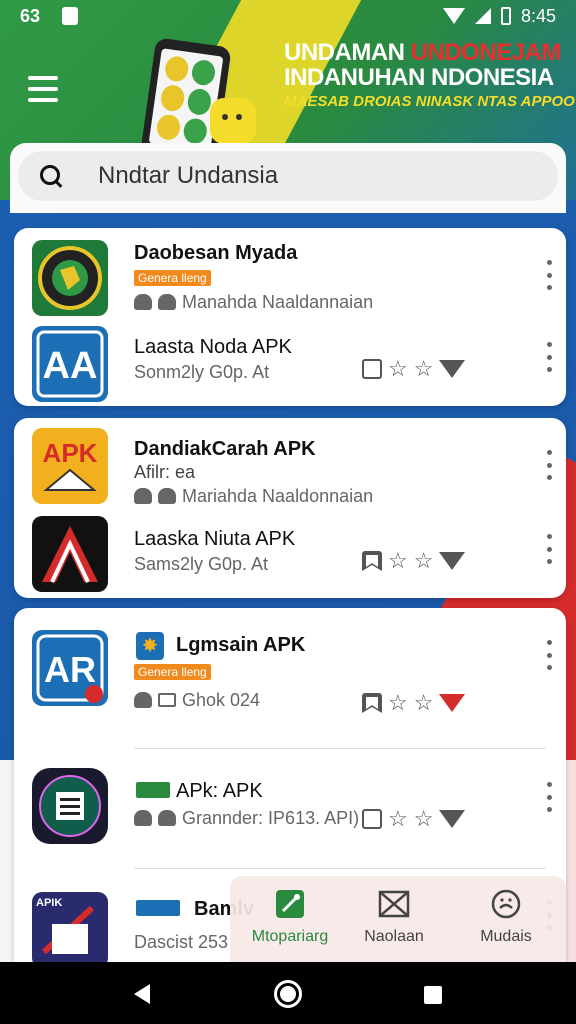 This screenshot has width=576, height=1024. I want to click on list-item: APk: APK Grannder: IP613. API) ☆ ☆, so click(290, 809).